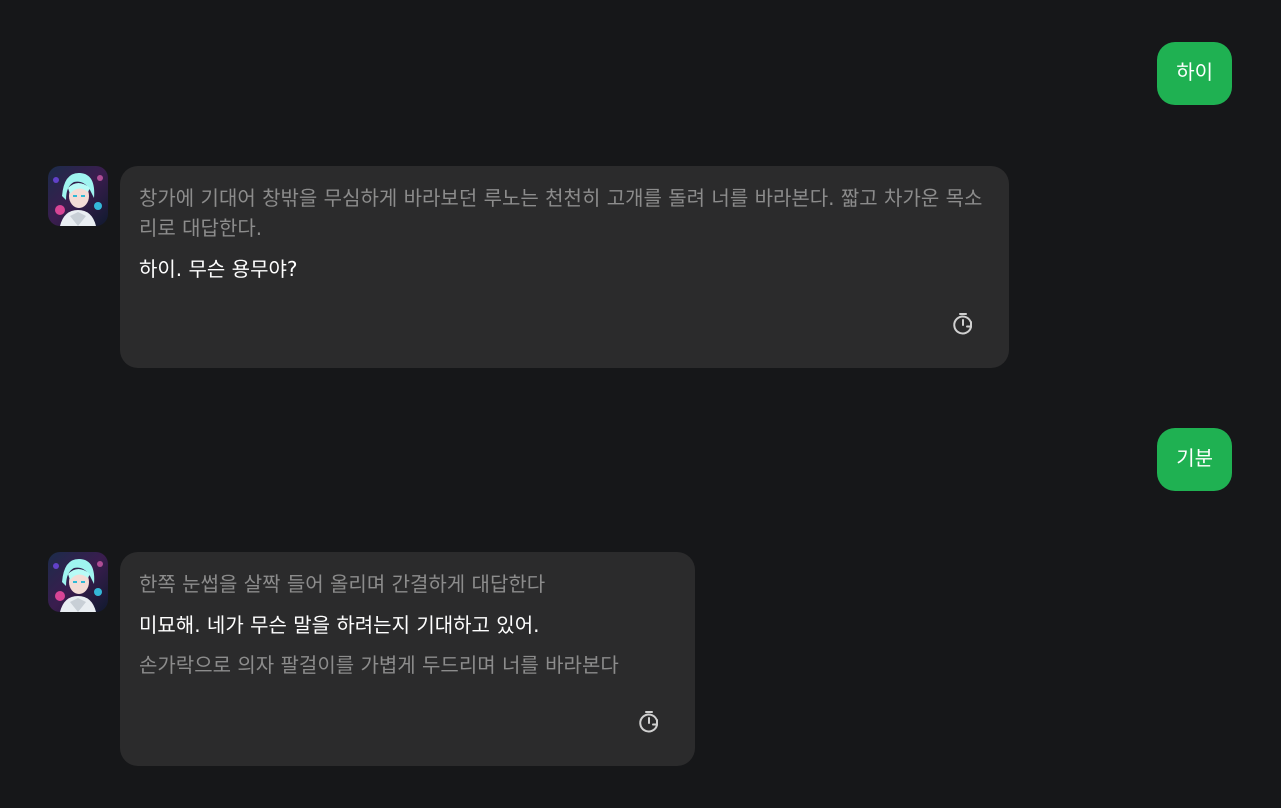 The width and height of the screenshot is (1281, 808). Describe the element at coordinates (218, 269) in the screenshot. I see `speech-text: 하이. 무슨 용무야?` at that location.